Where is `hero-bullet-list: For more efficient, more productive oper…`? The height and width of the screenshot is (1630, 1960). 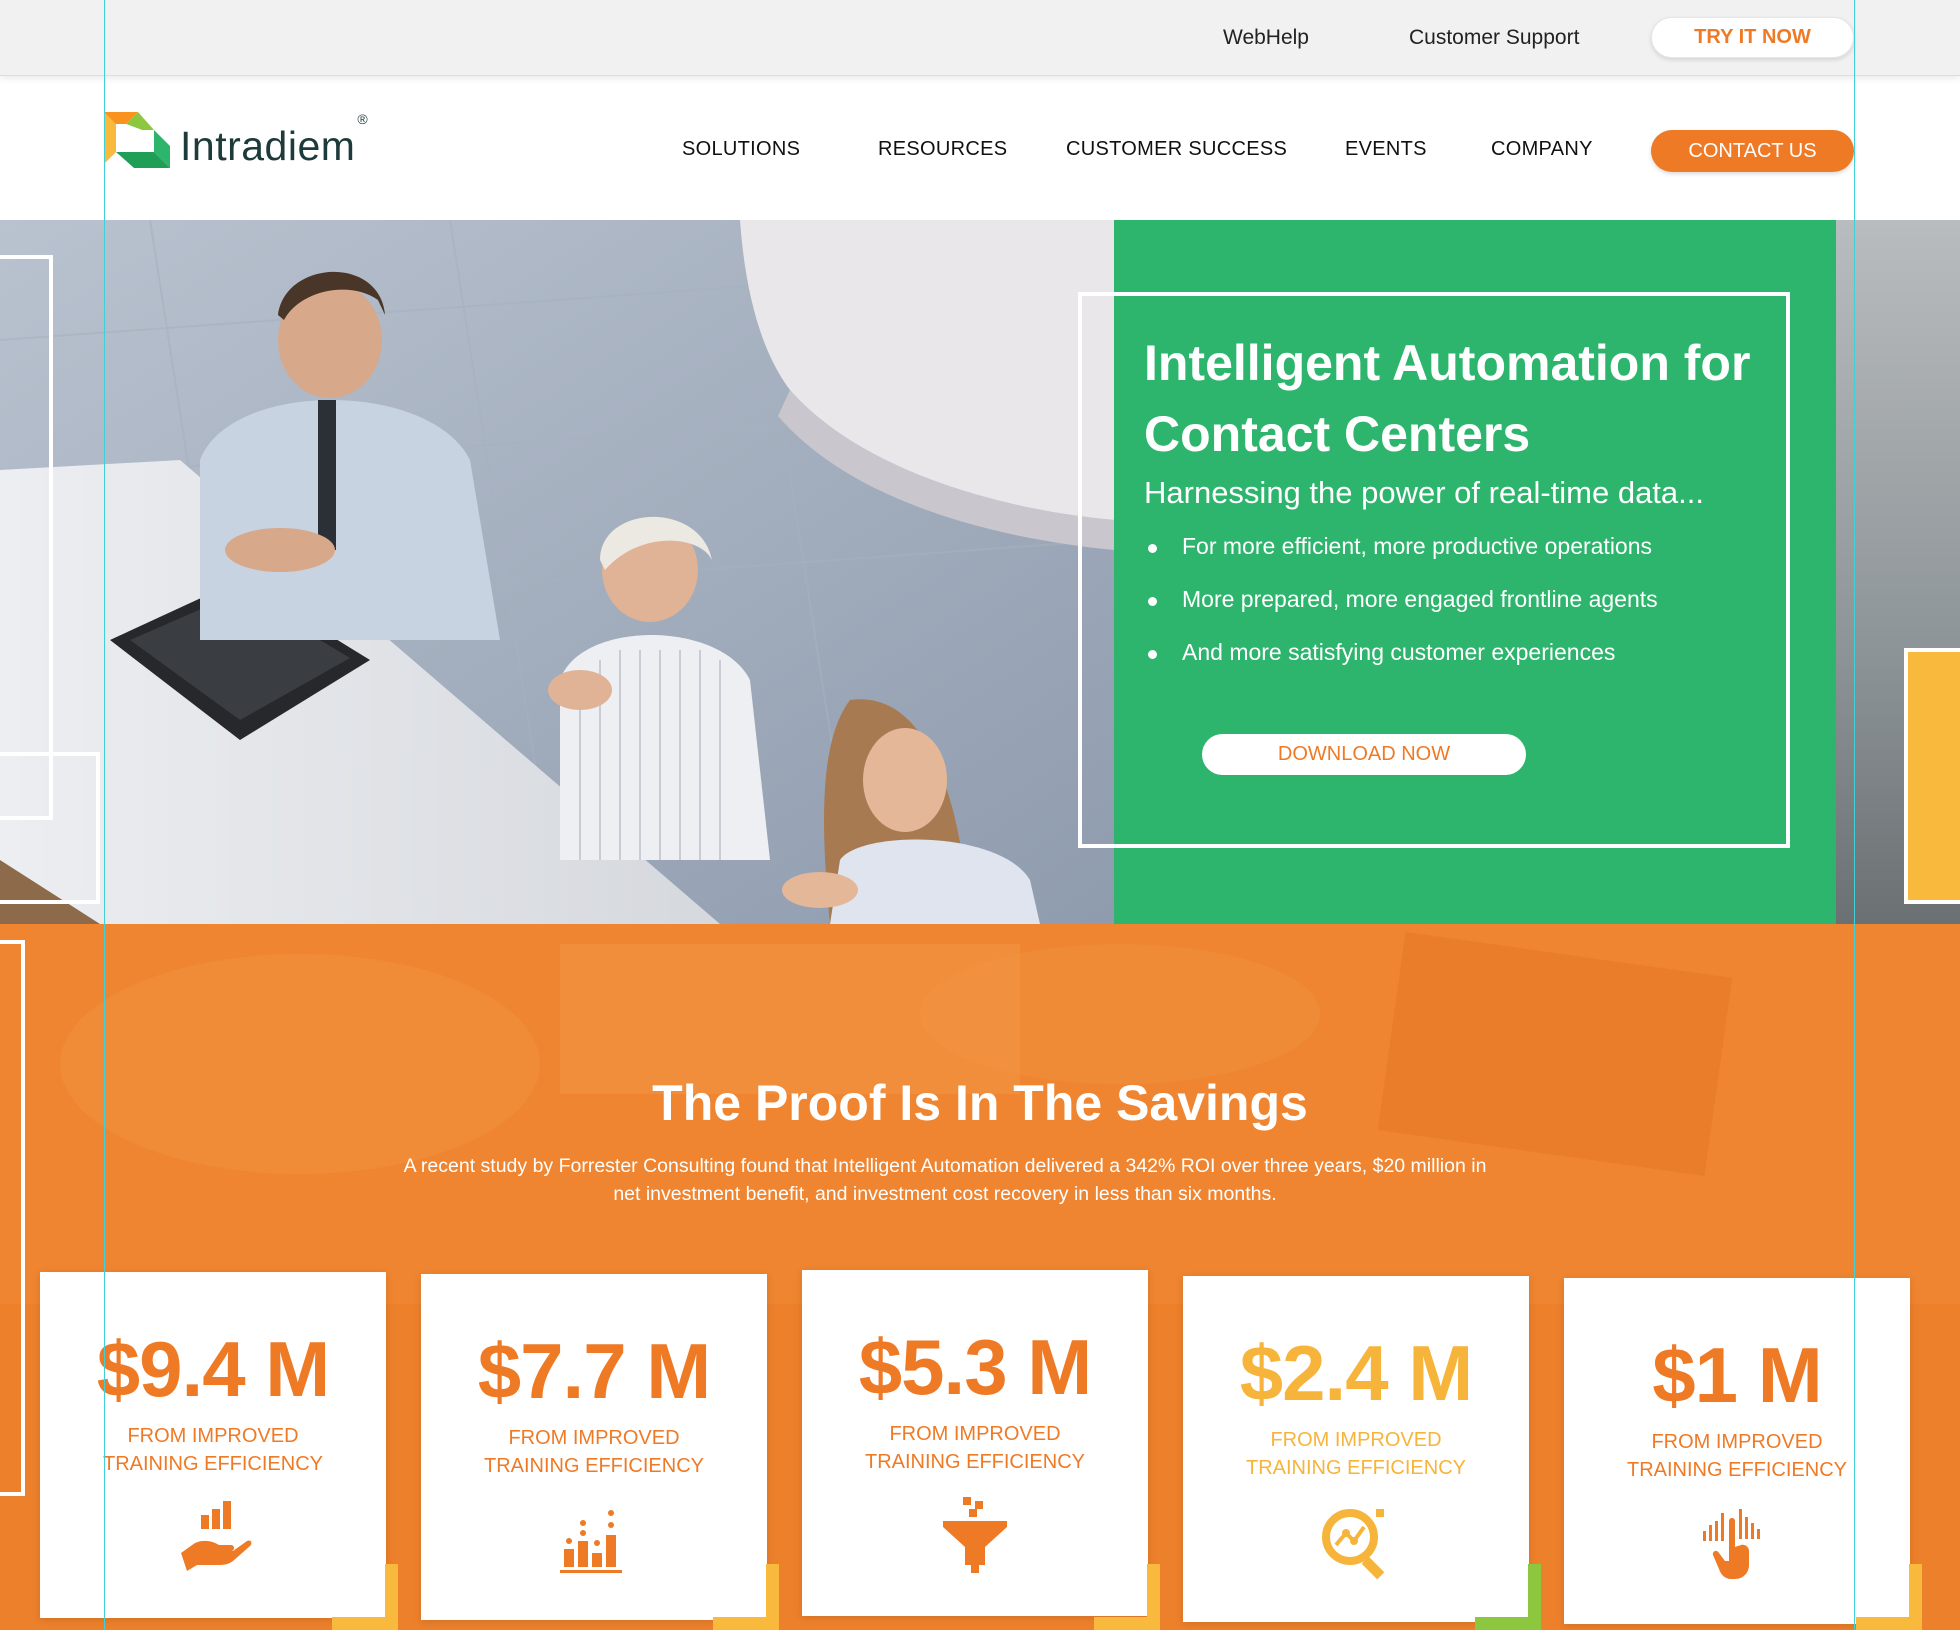
hero-bullet-list: For more efficient, more productive oper… is located at coordinates (1402, 612).